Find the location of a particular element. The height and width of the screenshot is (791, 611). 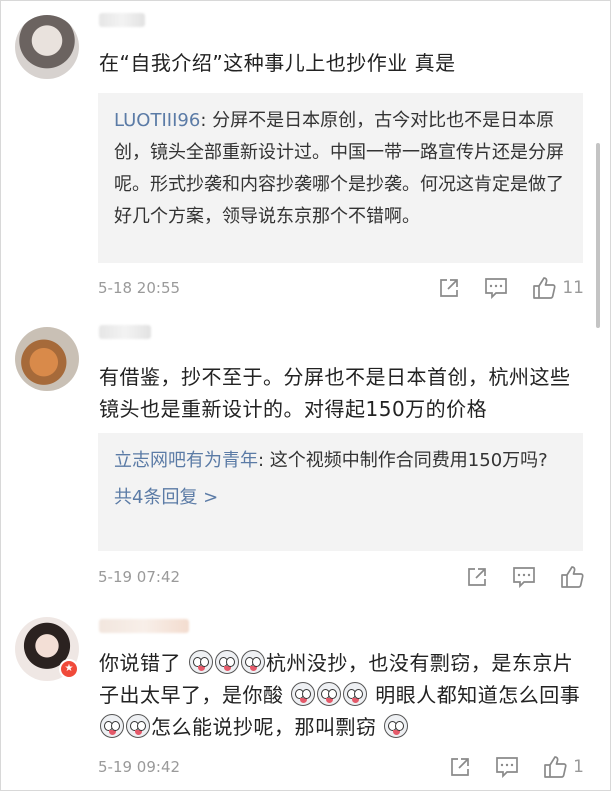

comment-time: 5-18 20:55 is located at coordinates (139, 288).